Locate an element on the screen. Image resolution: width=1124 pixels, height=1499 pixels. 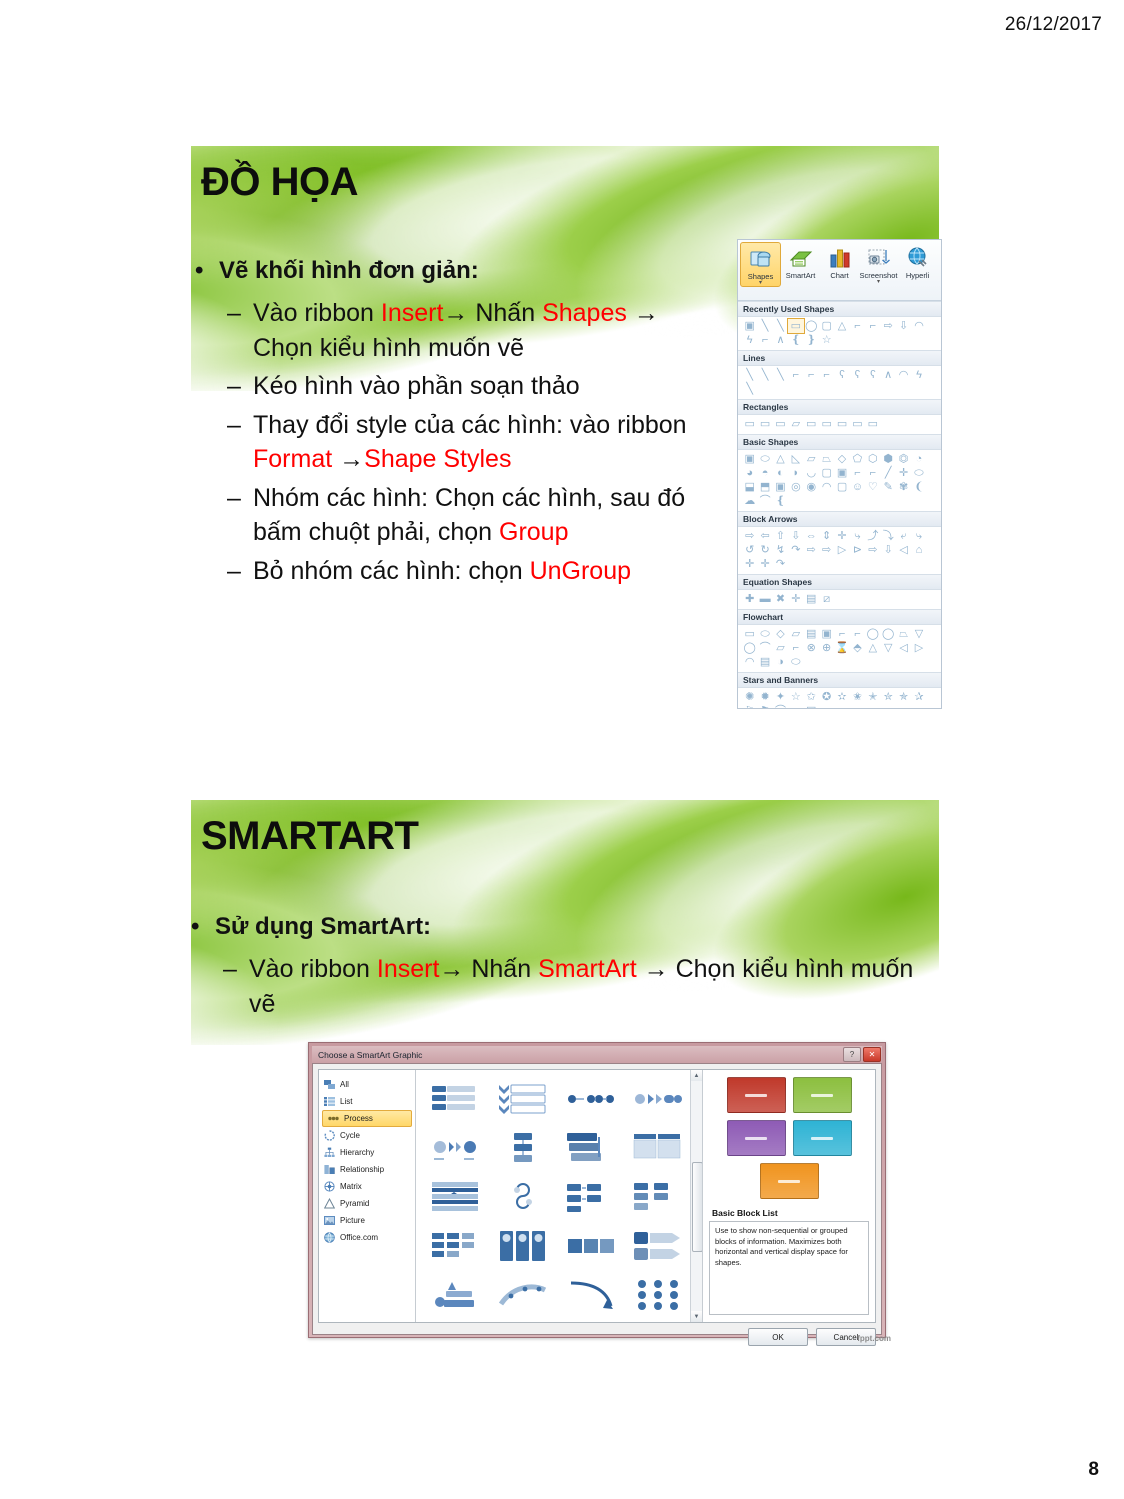
shape-cell: ◐ is located at coordinates (780, 473).